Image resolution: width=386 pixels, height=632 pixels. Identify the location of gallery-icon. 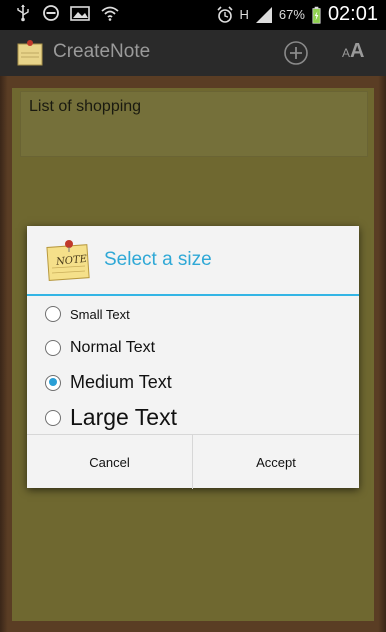
(80, 13).